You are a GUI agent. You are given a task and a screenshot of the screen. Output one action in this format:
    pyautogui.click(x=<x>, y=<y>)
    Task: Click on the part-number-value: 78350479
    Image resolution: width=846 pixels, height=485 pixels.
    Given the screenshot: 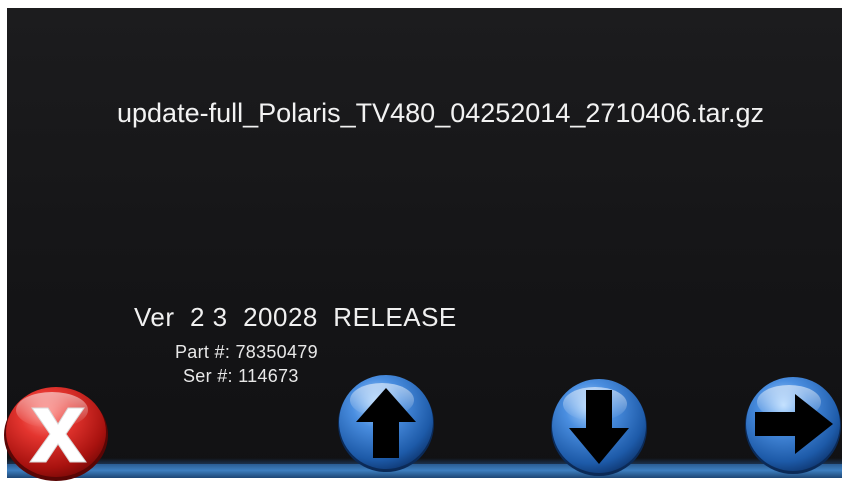 What is the action you would take?
    pyautogui.click(x=276, y=352)
    